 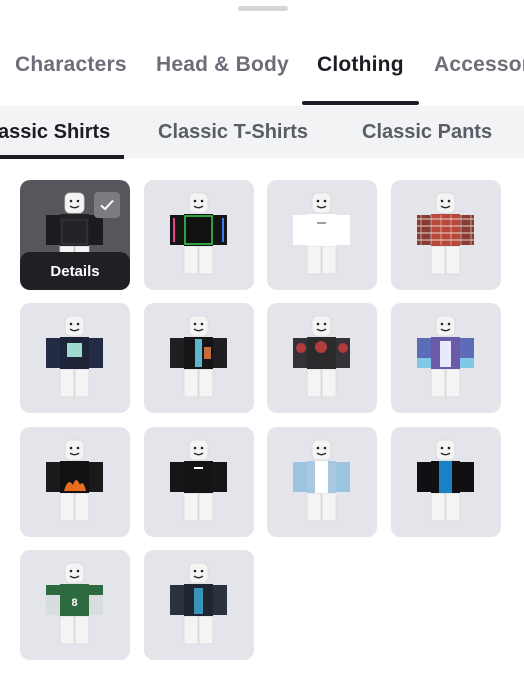 I want to click on subtab-classic-pants: Classic Pants, so click(x=427, y=132).